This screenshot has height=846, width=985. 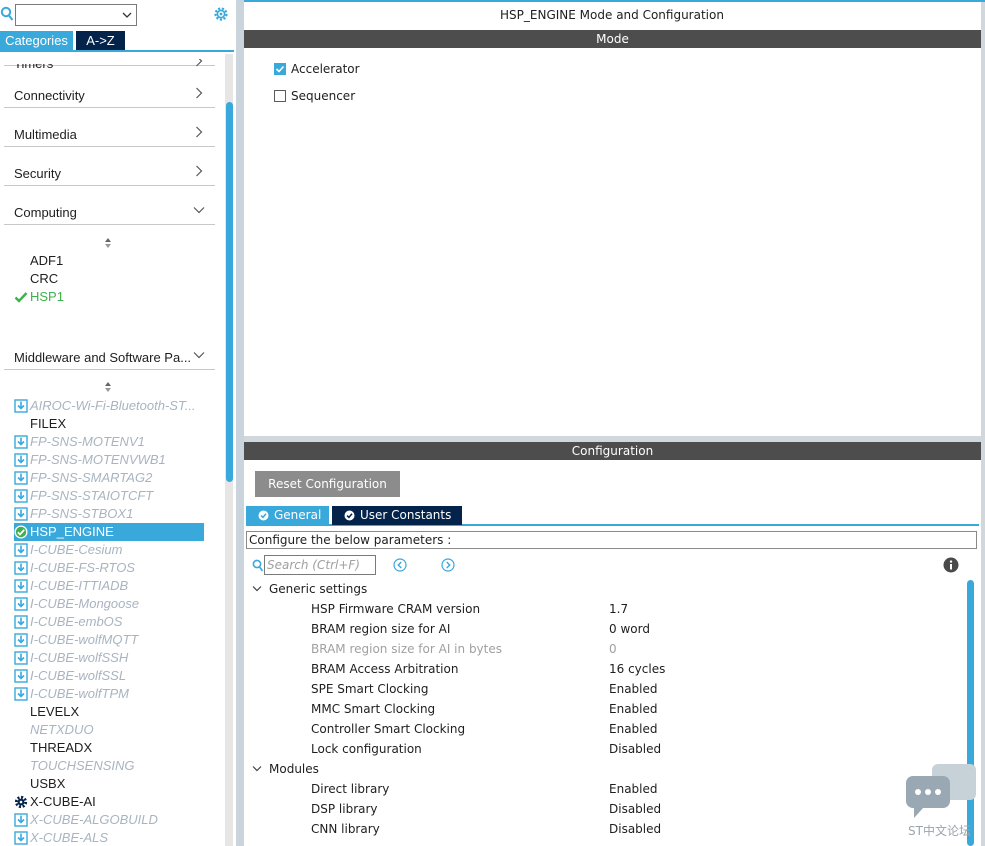 What do you see at coordinates (49, 95) in the screenshot?
I see `category-label: Connectivity` at bounding box center [49, 95].